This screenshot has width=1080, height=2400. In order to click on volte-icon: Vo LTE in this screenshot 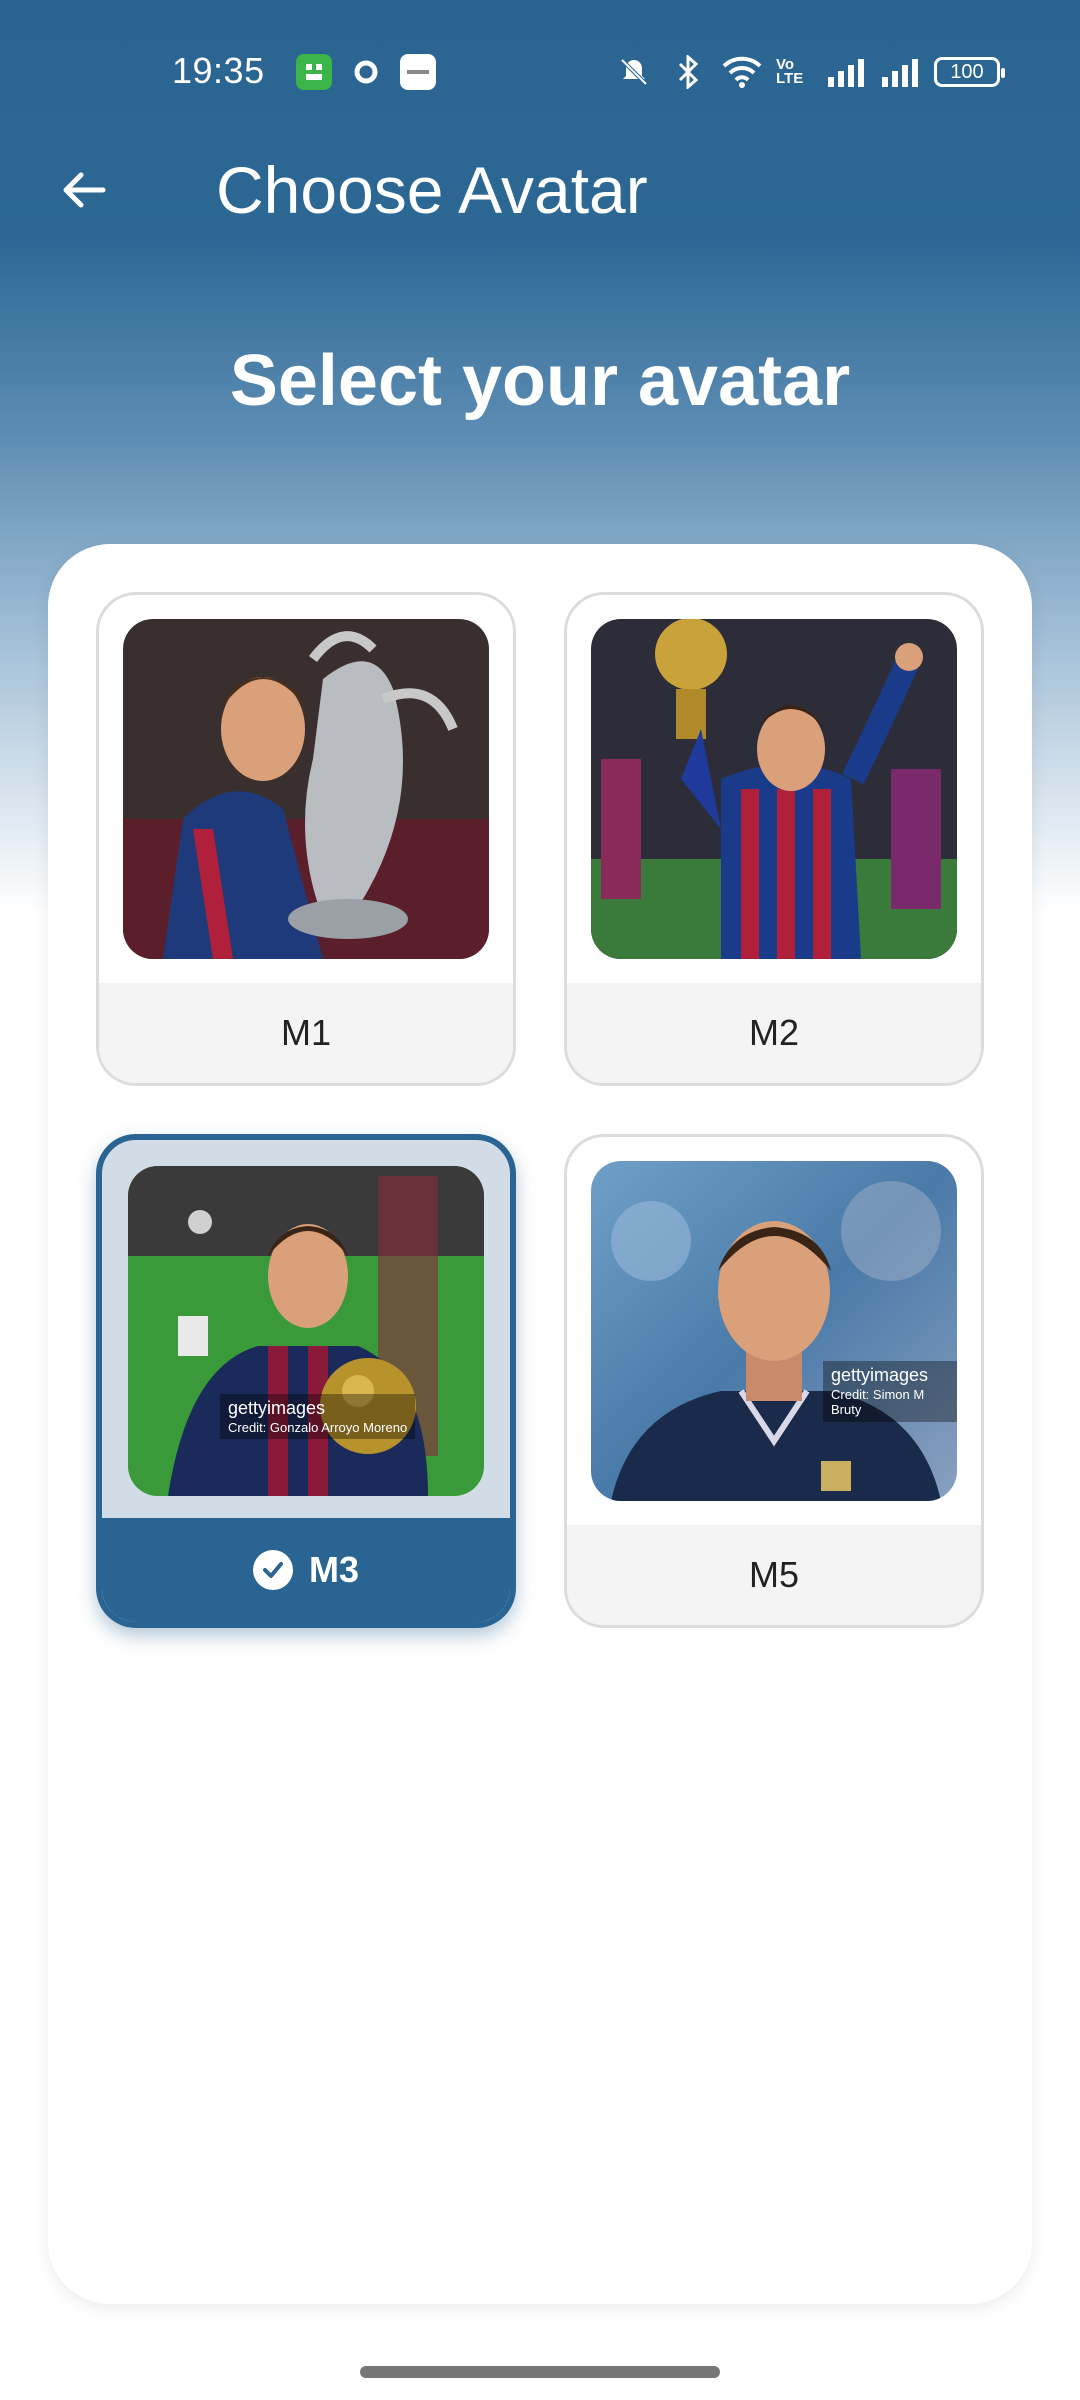, I will do `click(794, 72)`.